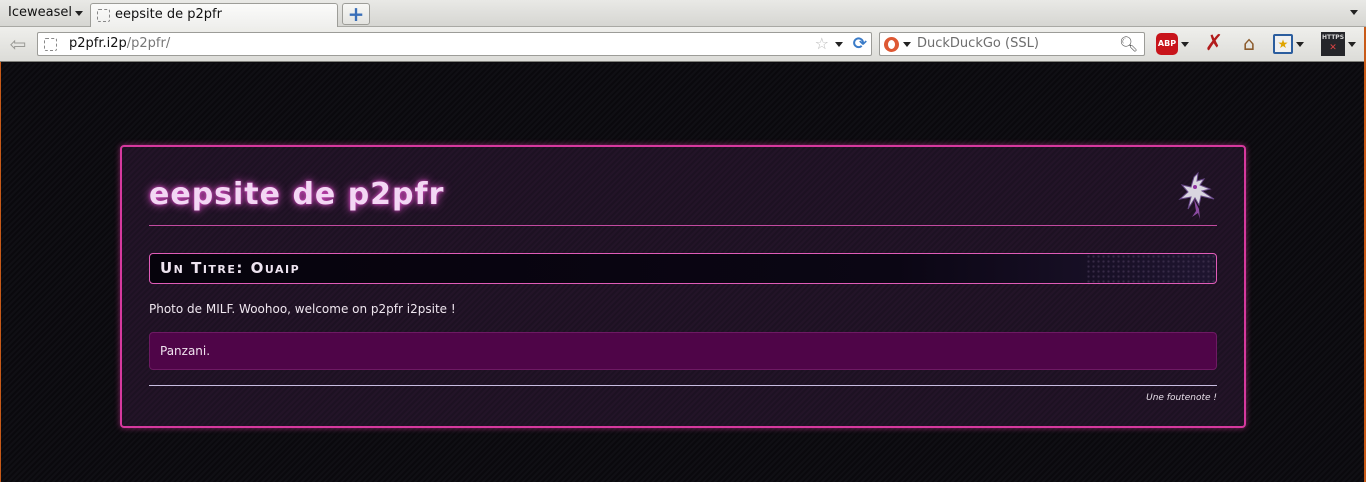 This screenshot has height=482, width=1366. Describe the element at coordinates (1181, 398) in the screenshot. I see `footnote: Une foutenote !` at that location.